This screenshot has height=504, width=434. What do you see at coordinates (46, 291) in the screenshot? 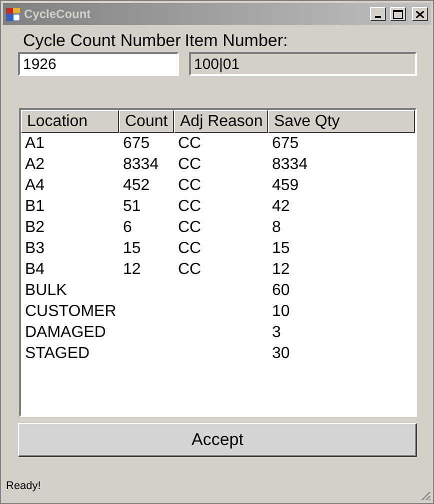
I see `table-cell-text: BULK` at bounding box center [46, 291].